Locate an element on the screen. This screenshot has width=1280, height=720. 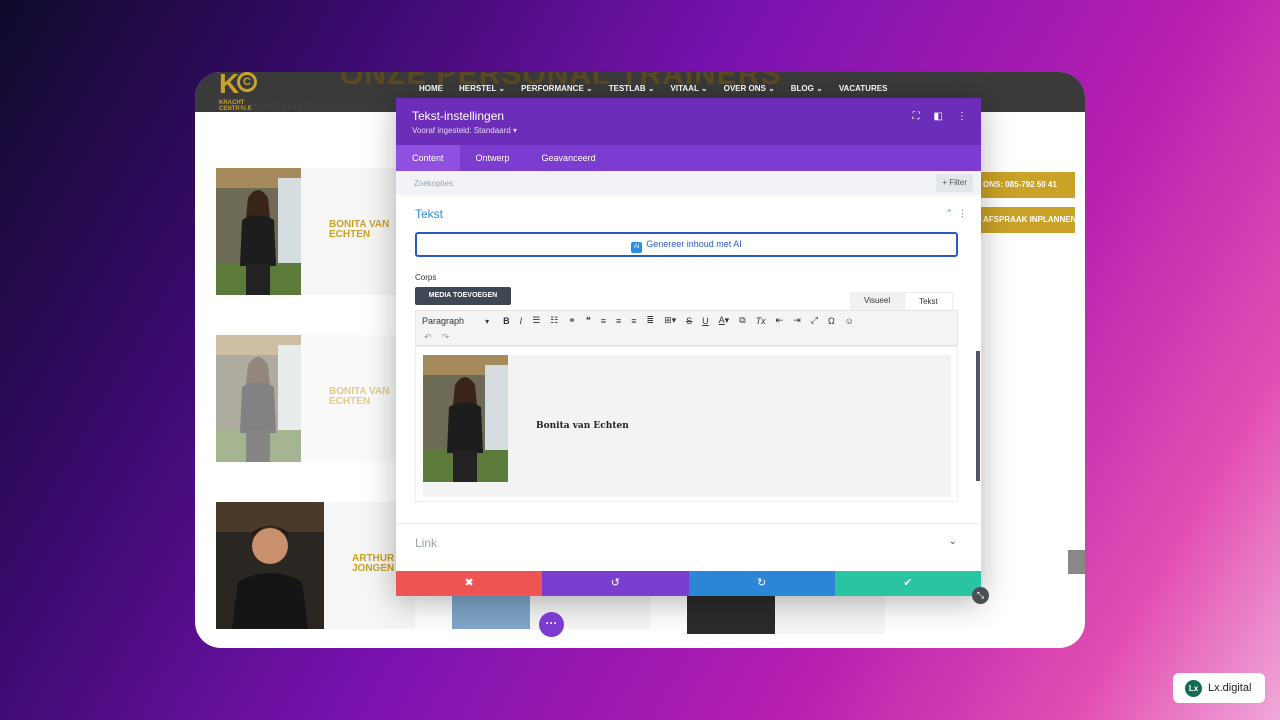
section-title-tekst: Tekst is located at coordinates (429, 214).